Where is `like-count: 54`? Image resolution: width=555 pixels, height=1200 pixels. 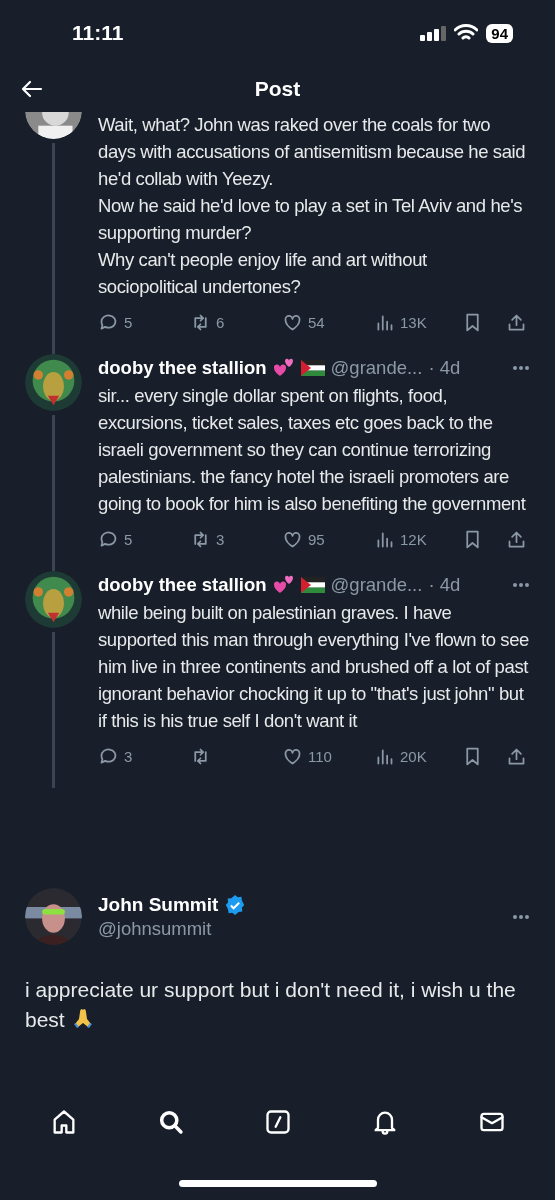 like-count: 54 is located at coordinates (316, 322).